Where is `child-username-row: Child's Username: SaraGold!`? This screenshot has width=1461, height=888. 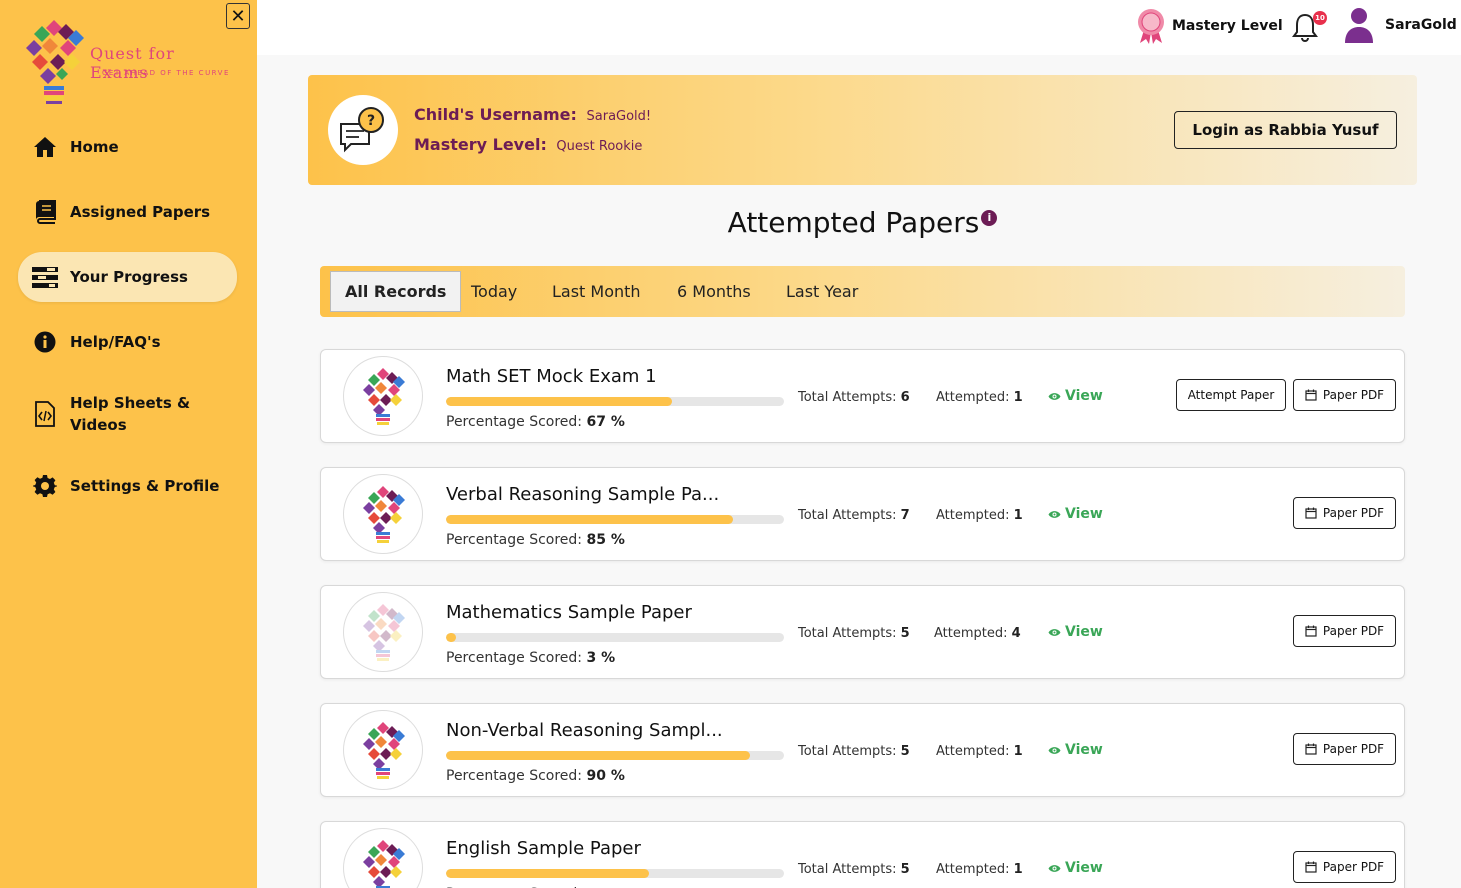 child-username-row: Child's Username: SaraGold! is located at coordinates (532, 114).